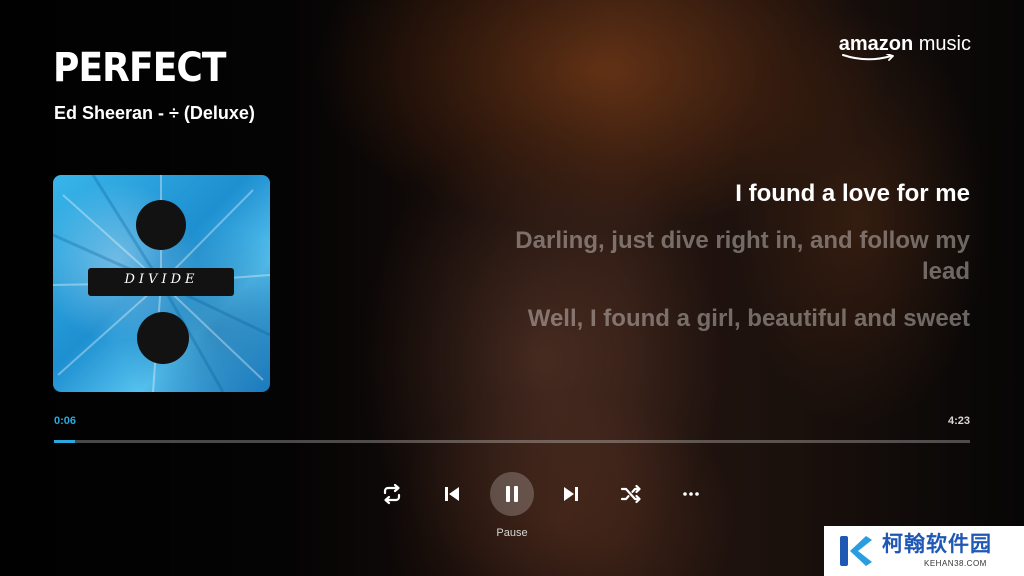 The image size is (1024, 576). What do you see at coordinates (65, 441) in the screenshot?
I see `progress-bar-fill` at bounding box center [65, 441].